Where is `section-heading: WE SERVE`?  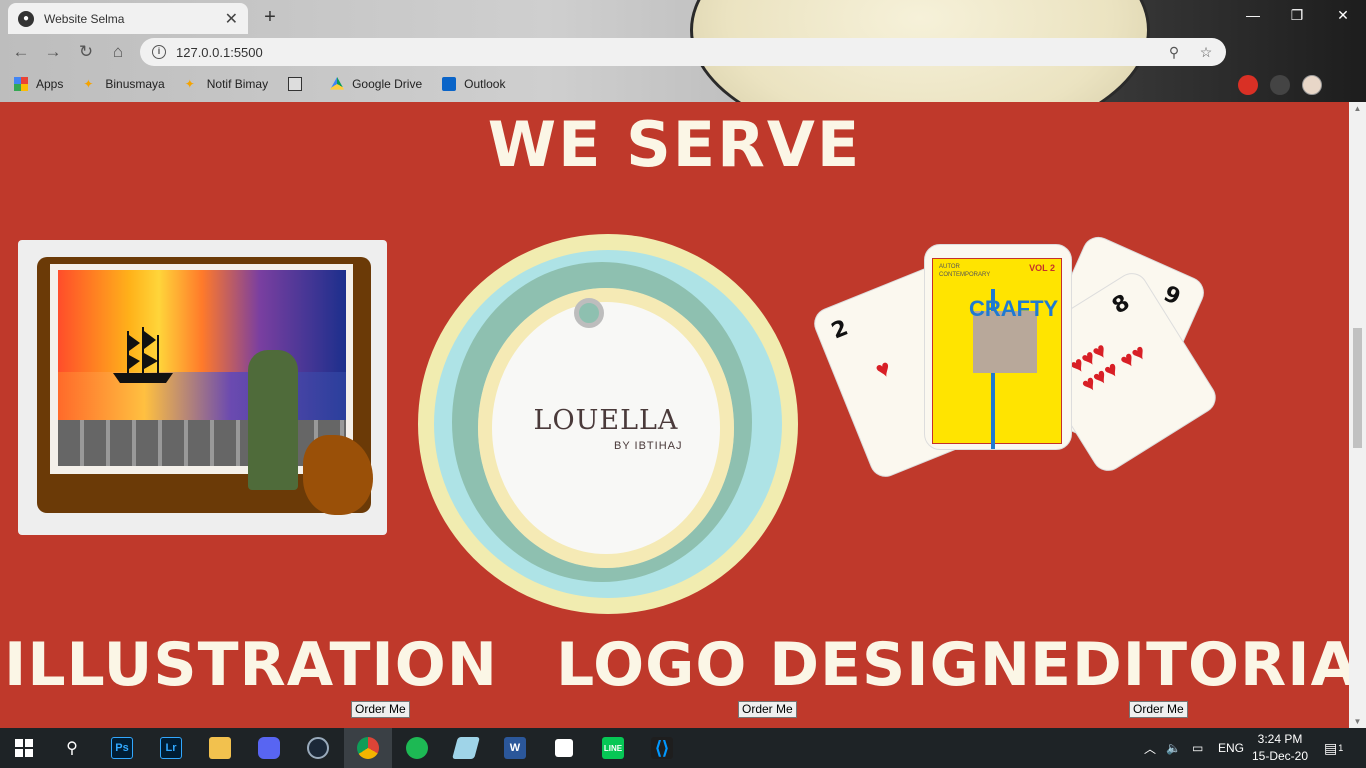
section-heading: WE SERVE is located at coordinates (674, 144).